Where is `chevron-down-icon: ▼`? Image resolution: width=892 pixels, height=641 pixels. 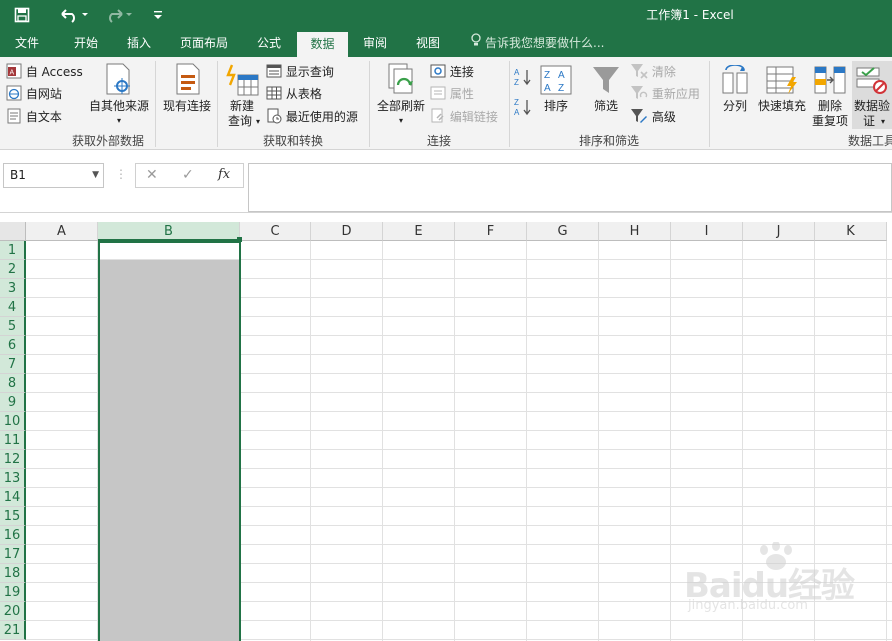
chevron-down-icon: ▼ is located at coordinates (95, 175).